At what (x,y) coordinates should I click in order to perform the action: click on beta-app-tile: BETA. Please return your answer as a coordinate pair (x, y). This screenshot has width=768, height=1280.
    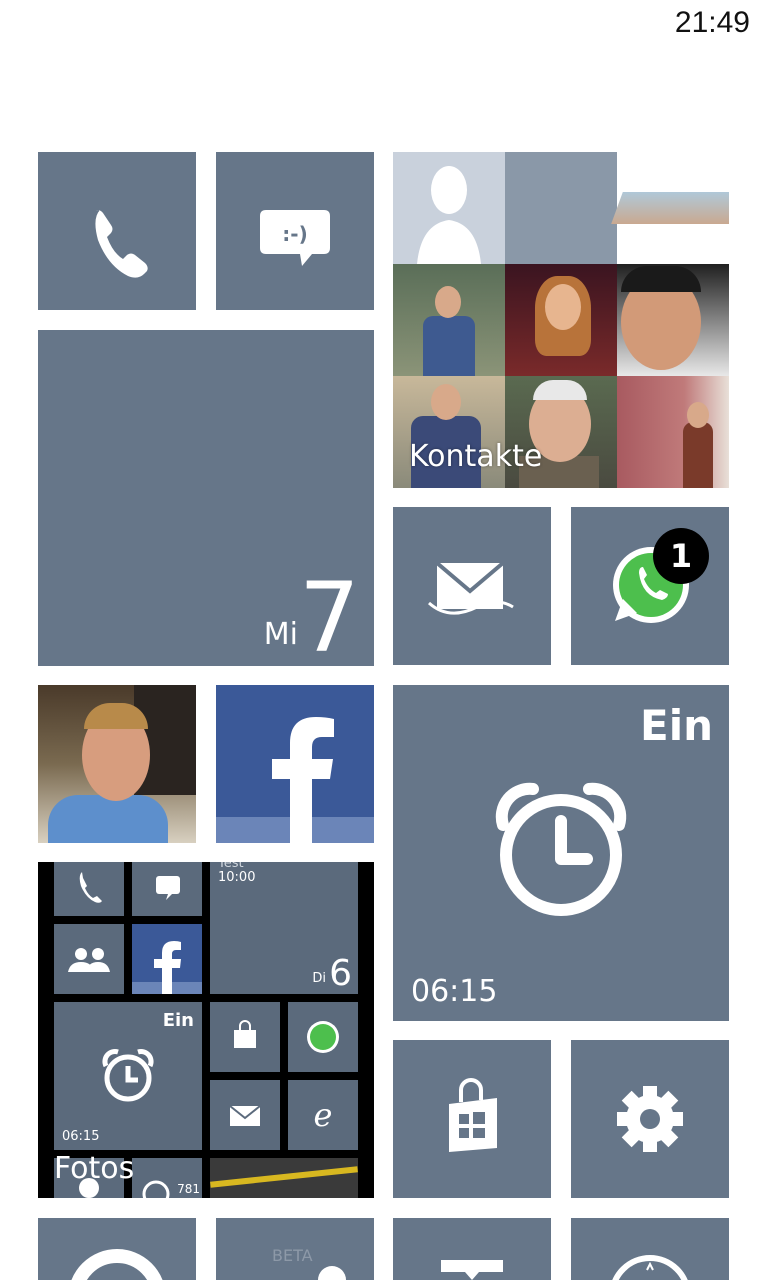
    Looking at the image, I should click on (295, 1249).